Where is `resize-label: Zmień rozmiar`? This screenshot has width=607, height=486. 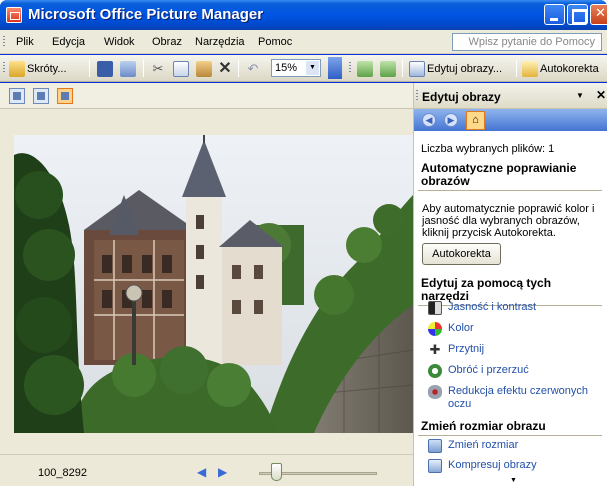
resize-label: Zmień rozmiar is located at coordinates (483, 445).